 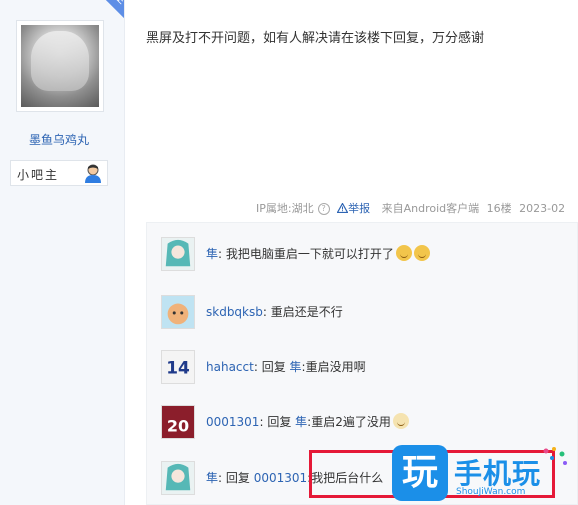 I want to click on reply-avatar: 20, so click(x=178, y=422).